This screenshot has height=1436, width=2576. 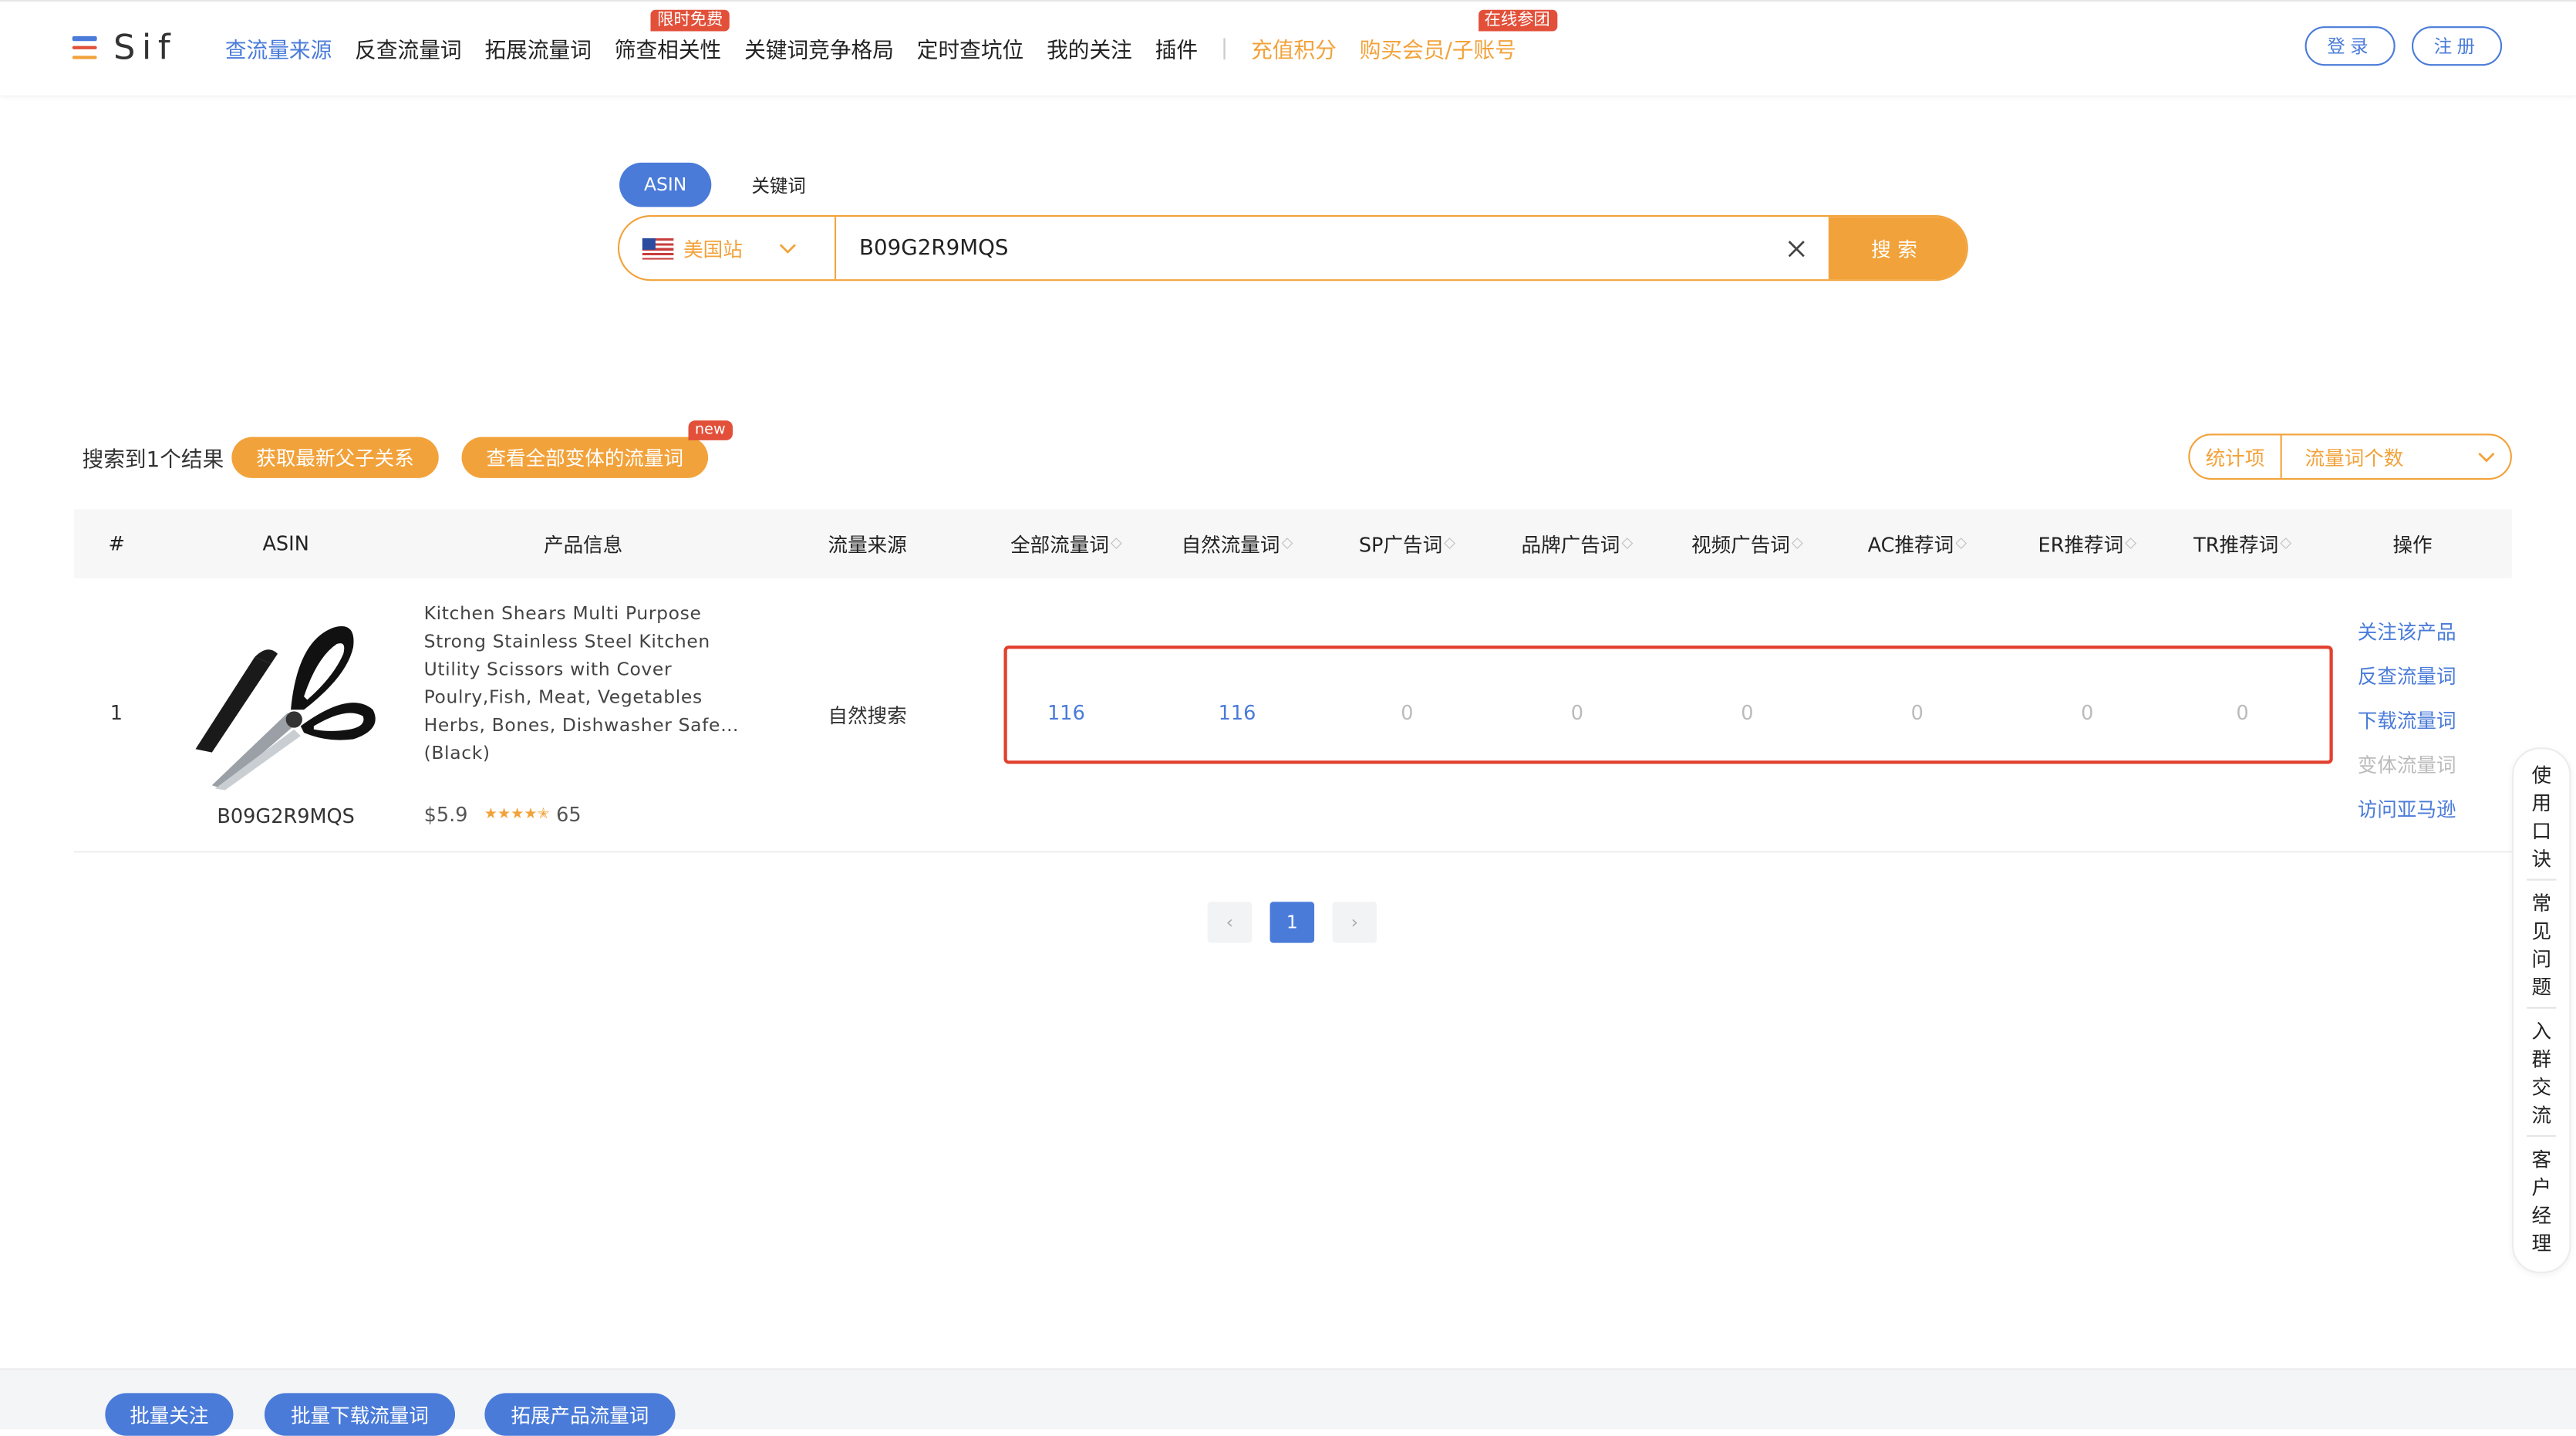 What do you see at coordinates (145, 48) in the screenshot?
I see `logo-text: Sif` at bounding box center [145, 48].